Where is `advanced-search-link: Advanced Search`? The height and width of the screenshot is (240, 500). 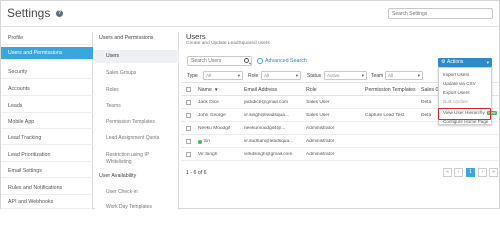 advanced-search-link: Advanced Search is located at coordinates (286, 61).